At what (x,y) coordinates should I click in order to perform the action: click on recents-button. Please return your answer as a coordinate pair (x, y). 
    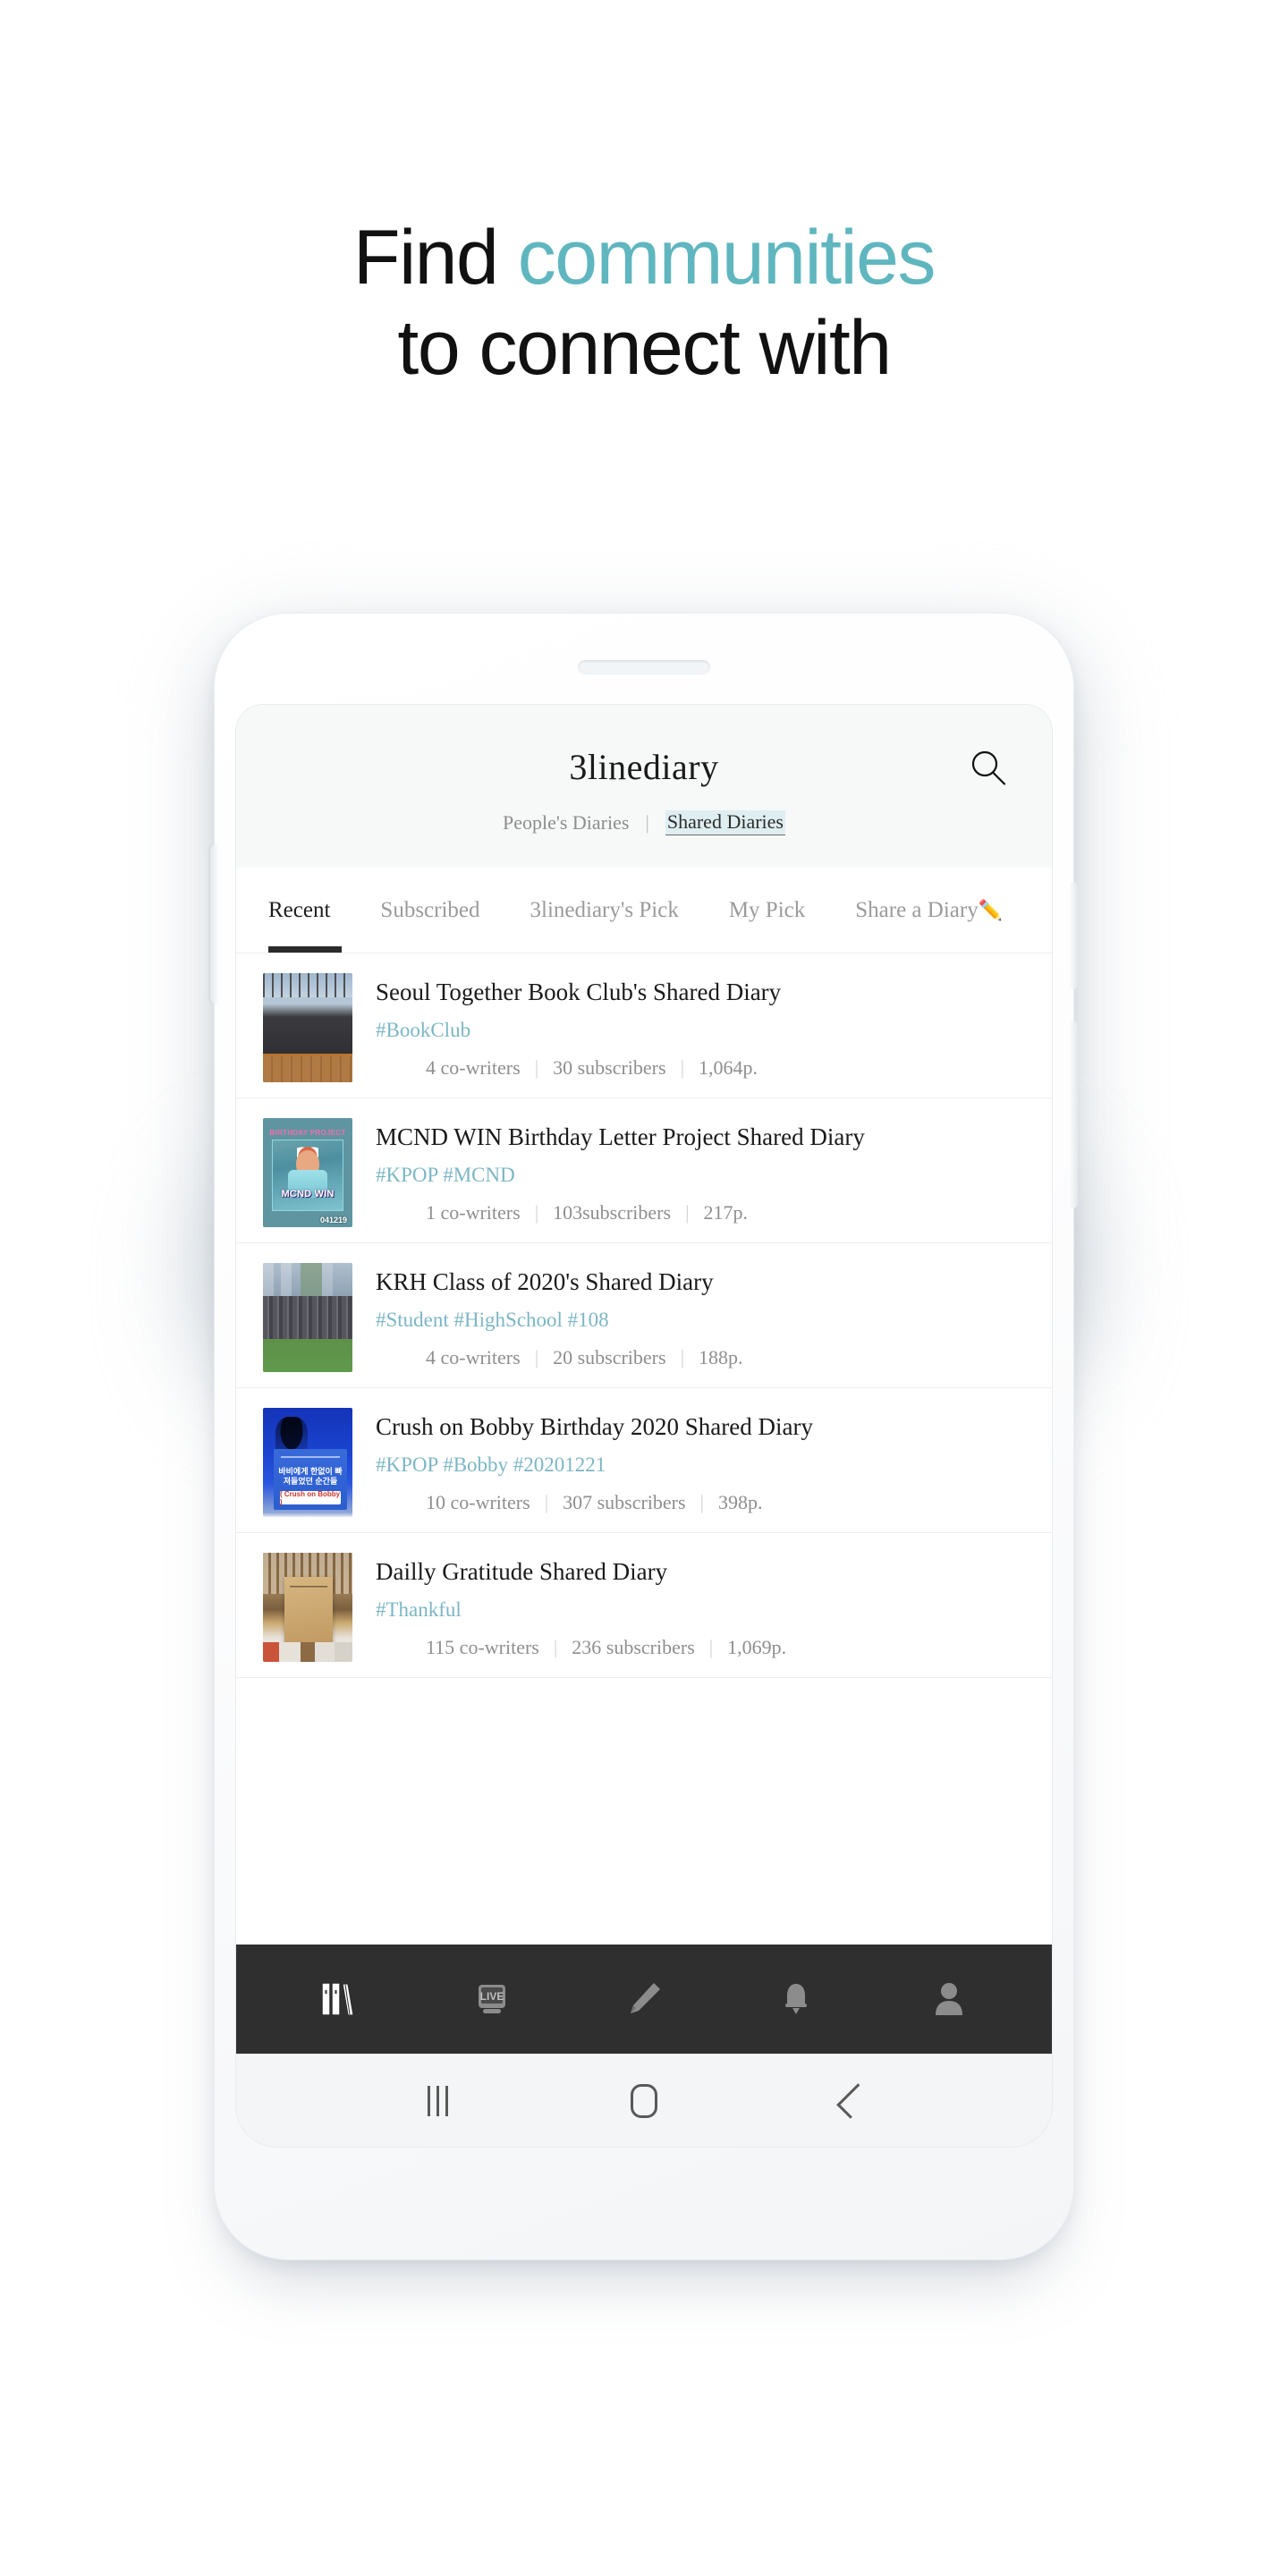
    Looking at the image, I should click on (437, 2101).